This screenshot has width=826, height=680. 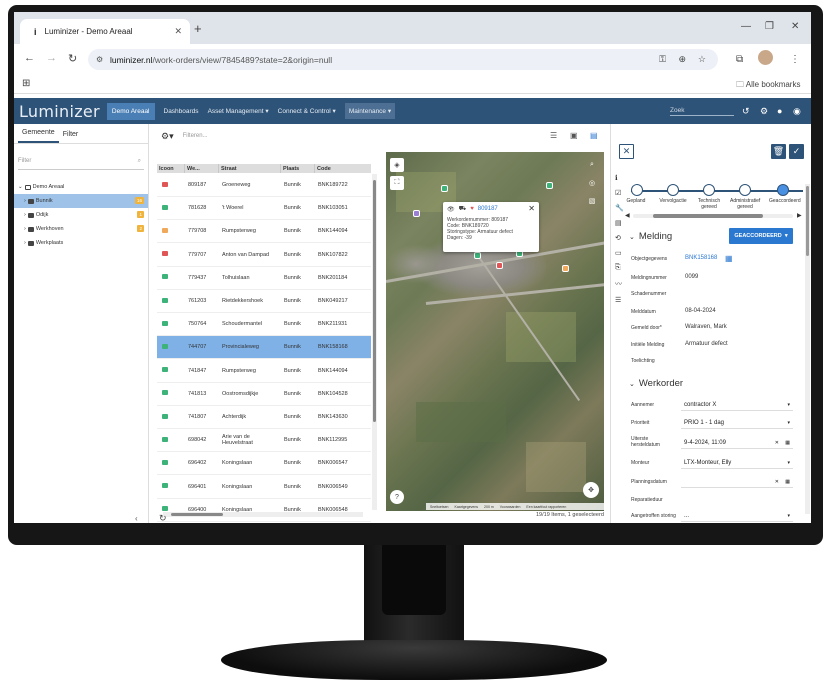 I want to click on close-detail-icon: ✕, so click(x=626, y=151).